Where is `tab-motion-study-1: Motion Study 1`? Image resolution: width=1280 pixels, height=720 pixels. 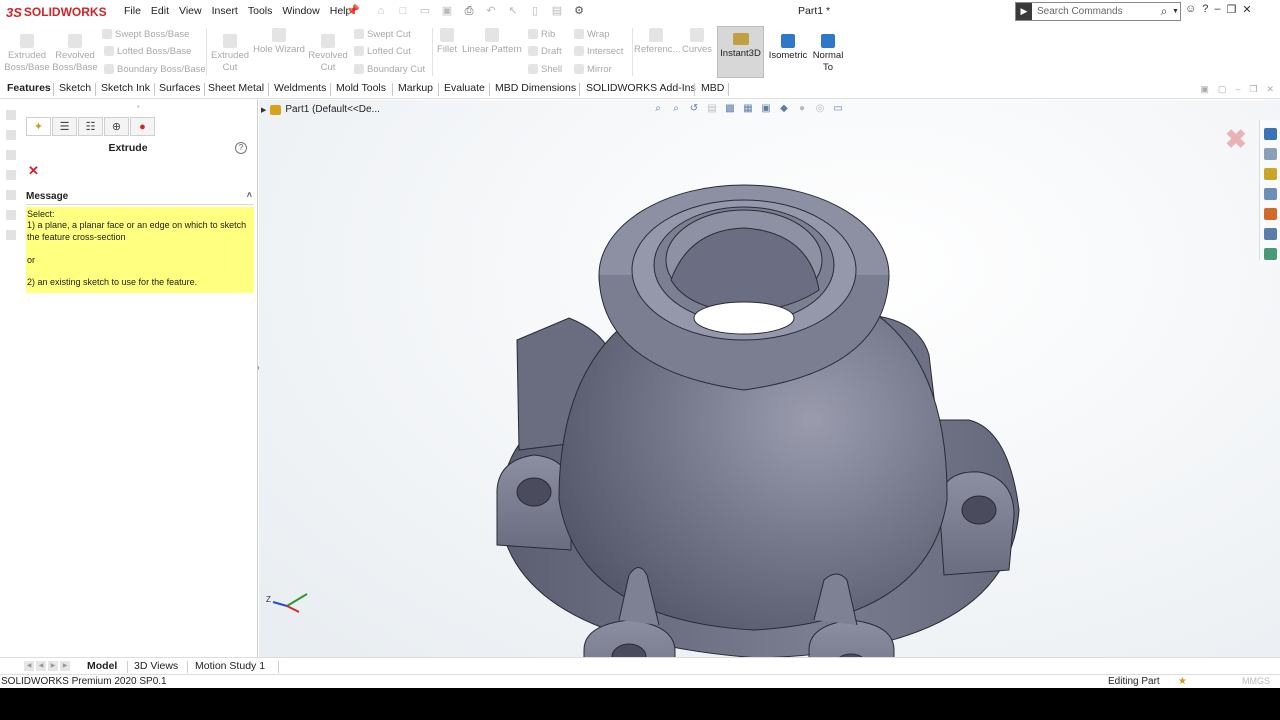
tab-motion-study-1: Motion Study 1 is located at coordinates (230, 666).